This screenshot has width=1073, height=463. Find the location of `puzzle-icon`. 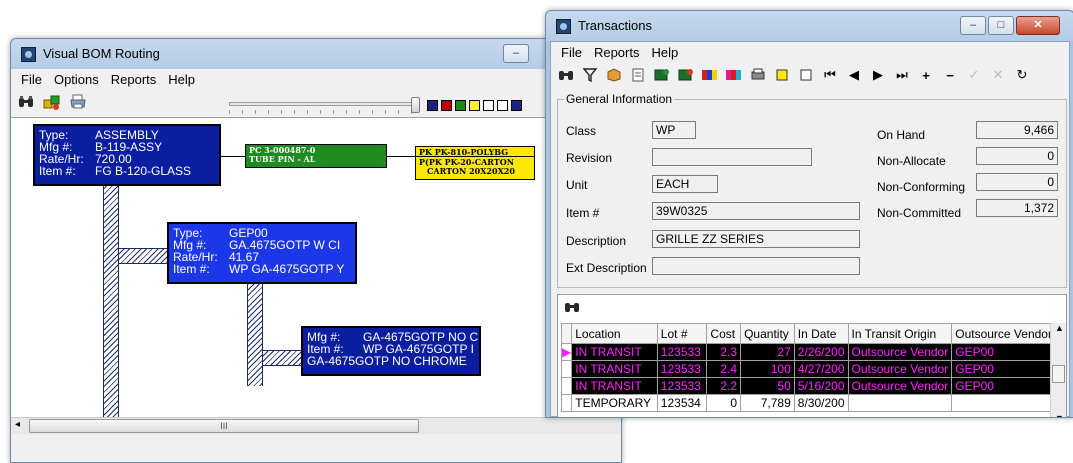

puzzle-icon is located at coordinates (52, 102).